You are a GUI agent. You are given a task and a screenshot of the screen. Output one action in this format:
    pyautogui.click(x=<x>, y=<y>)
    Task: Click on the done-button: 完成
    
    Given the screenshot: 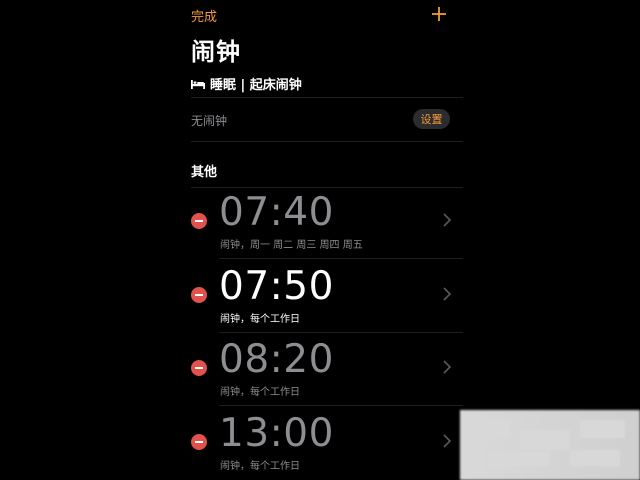 What is the action you would take?
    pyautogui.click(x=204, y=15)
    